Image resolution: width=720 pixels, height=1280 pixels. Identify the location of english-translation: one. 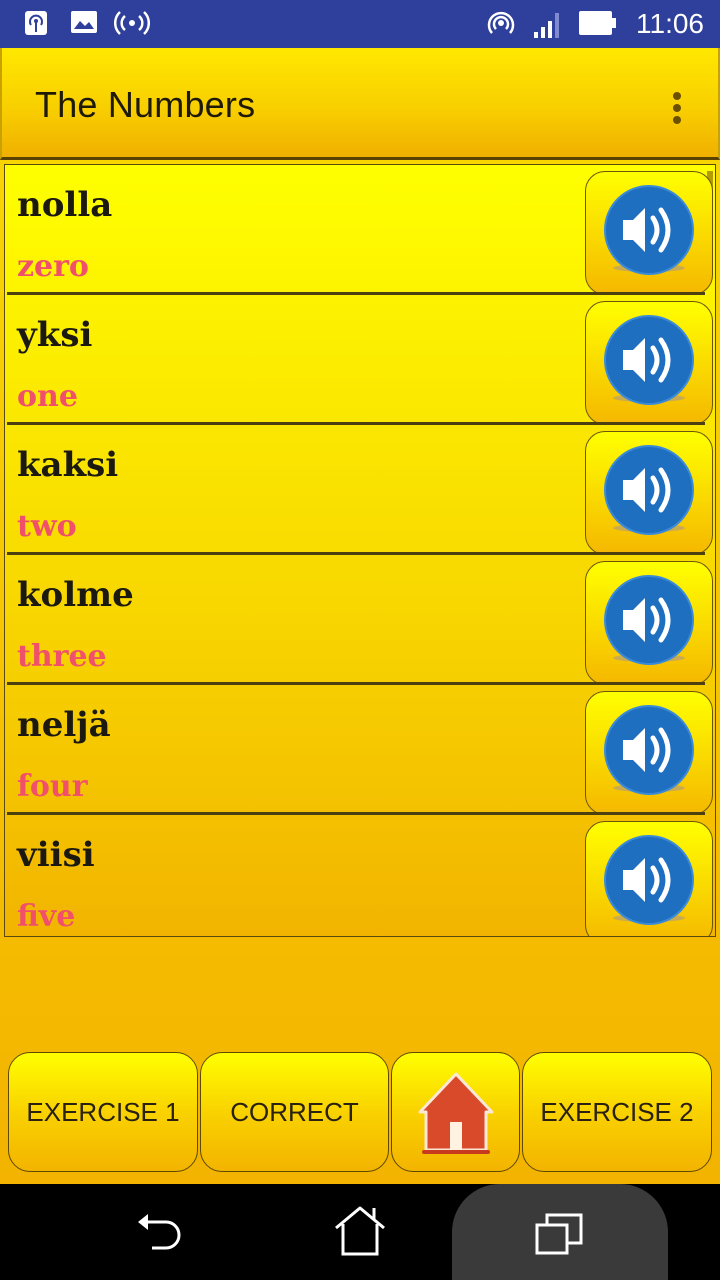
(47, 396).